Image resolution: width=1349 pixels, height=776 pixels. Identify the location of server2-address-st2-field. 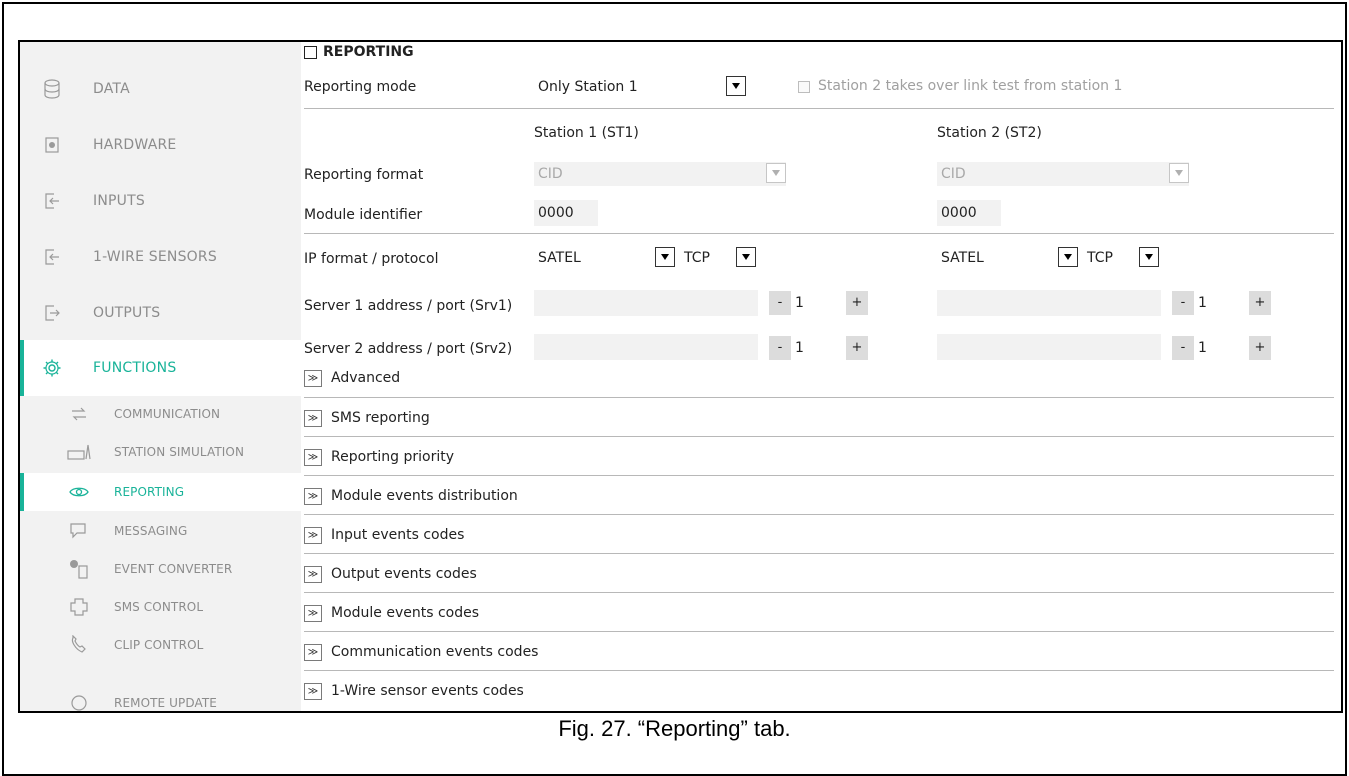
(1049, 347).